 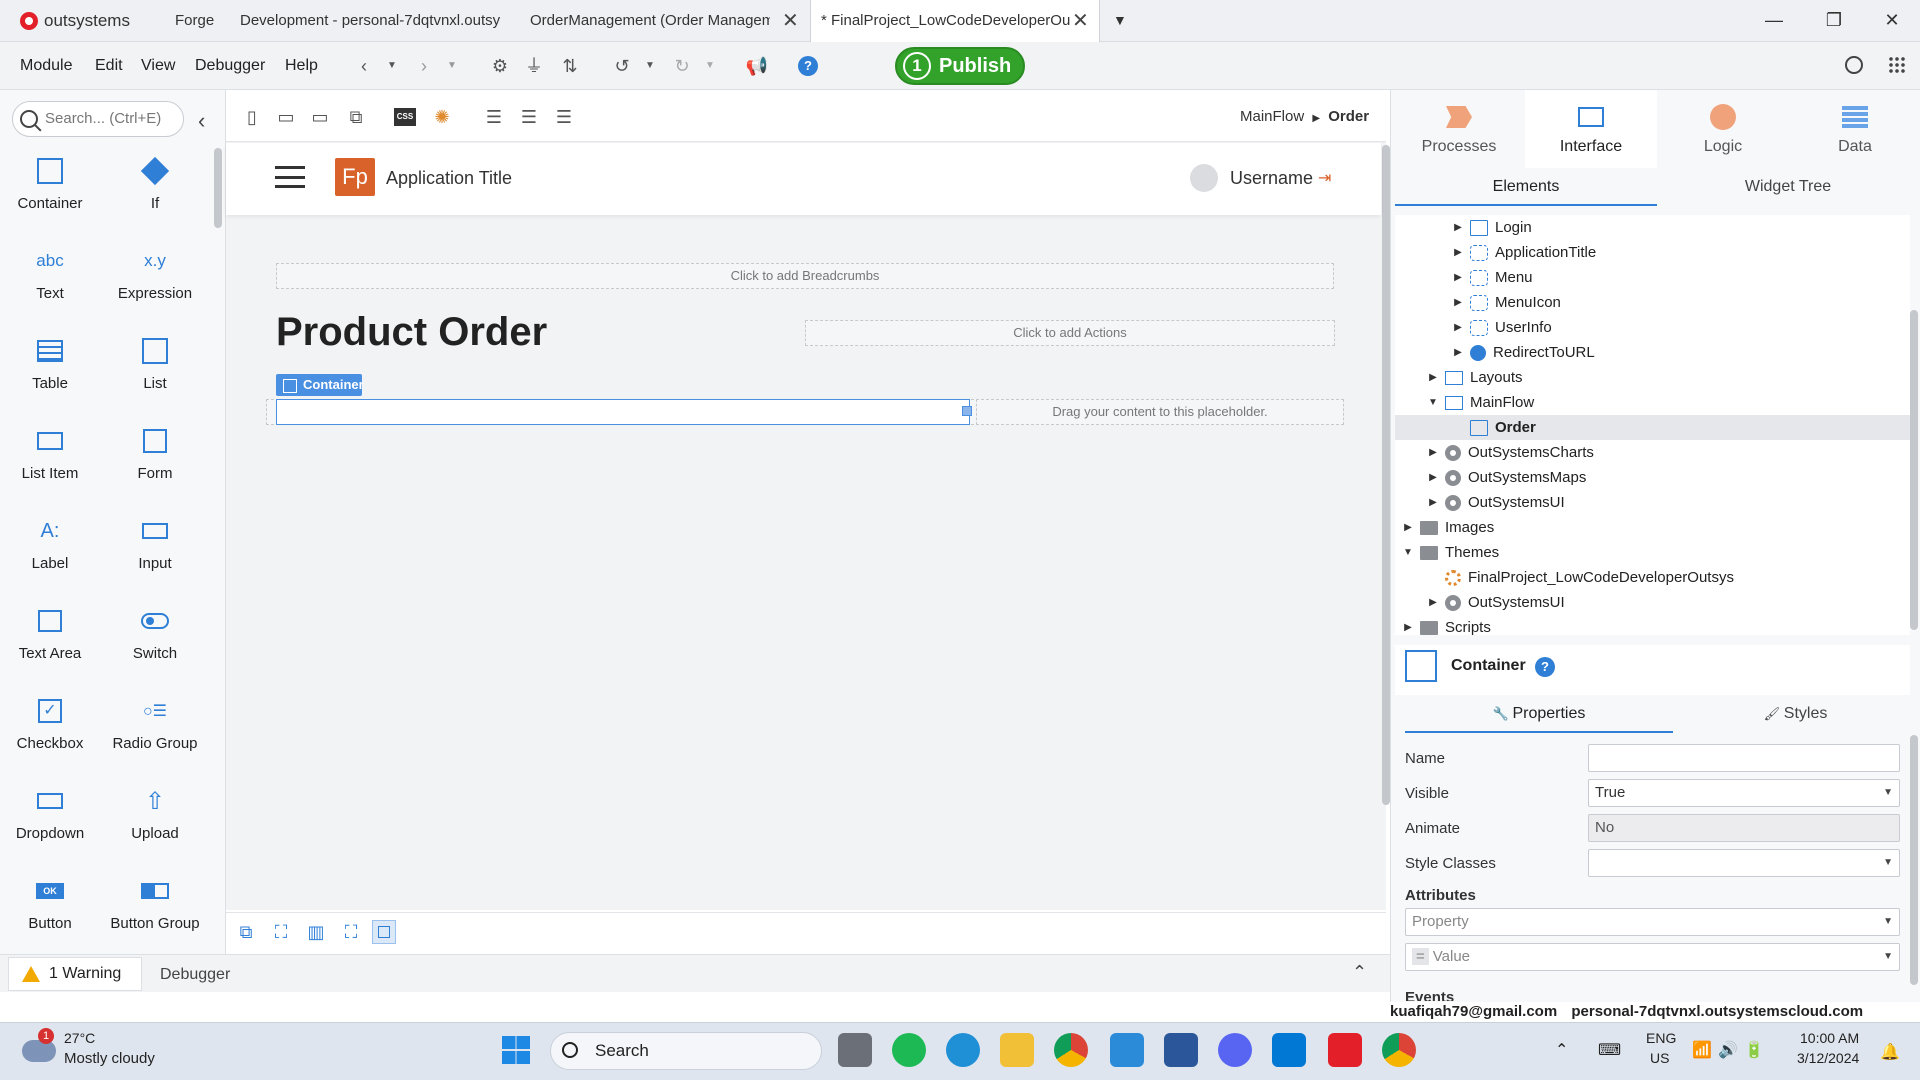 What do you see at coordinates (1728, 1050) in the screenshot?
I see `volume-icon: 🔊` at bounding box center [1728, 1050].